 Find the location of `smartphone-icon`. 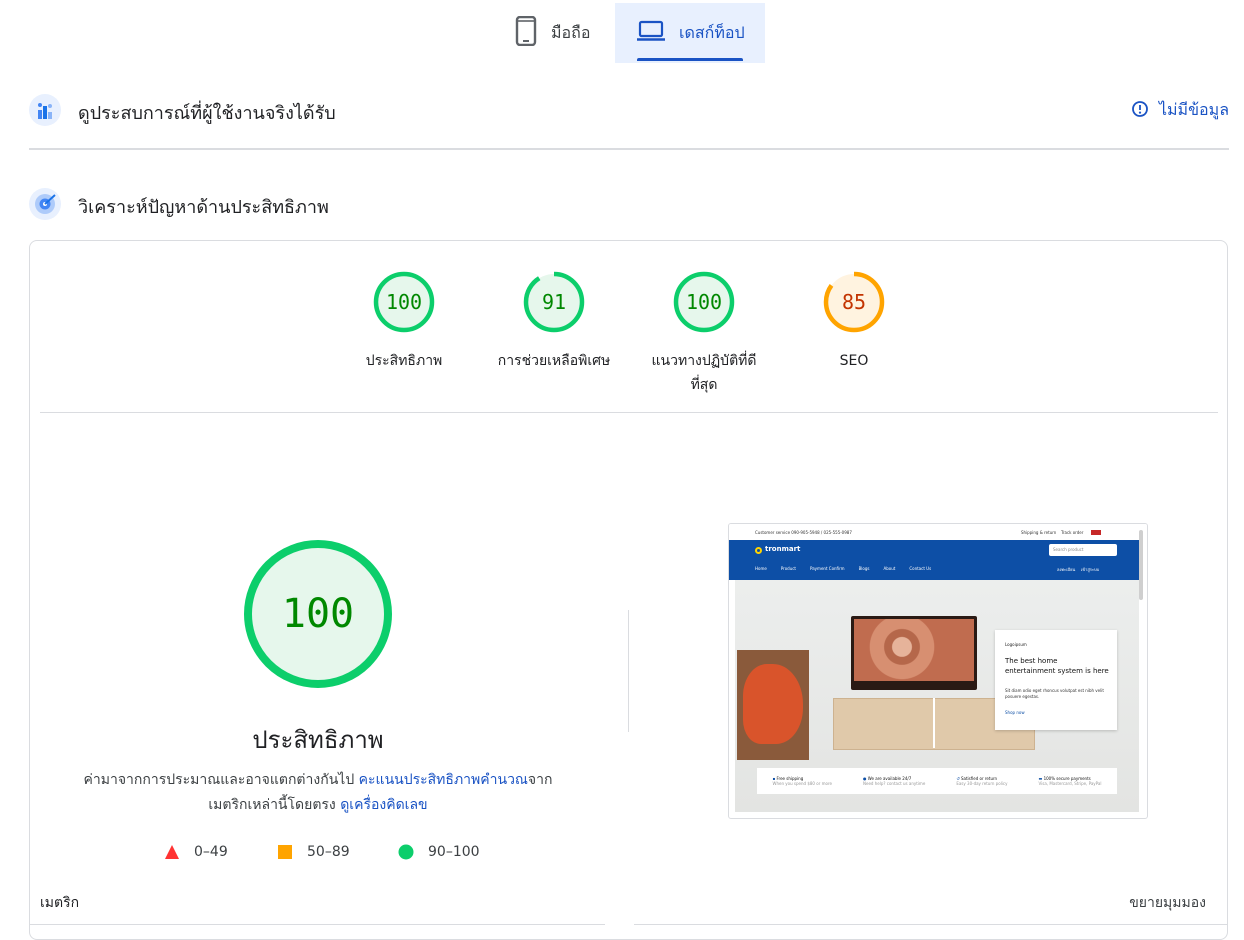

smartphone-icon is located at coordinates (526, 32).